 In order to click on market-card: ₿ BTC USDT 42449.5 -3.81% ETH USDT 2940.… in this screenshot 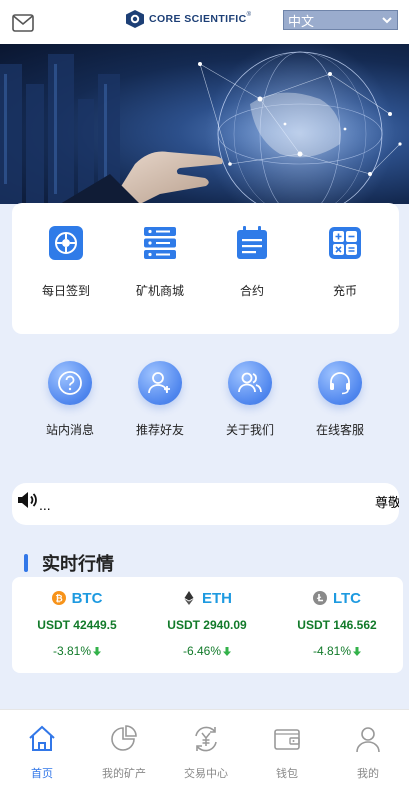, I will do `click(207, 625)`.